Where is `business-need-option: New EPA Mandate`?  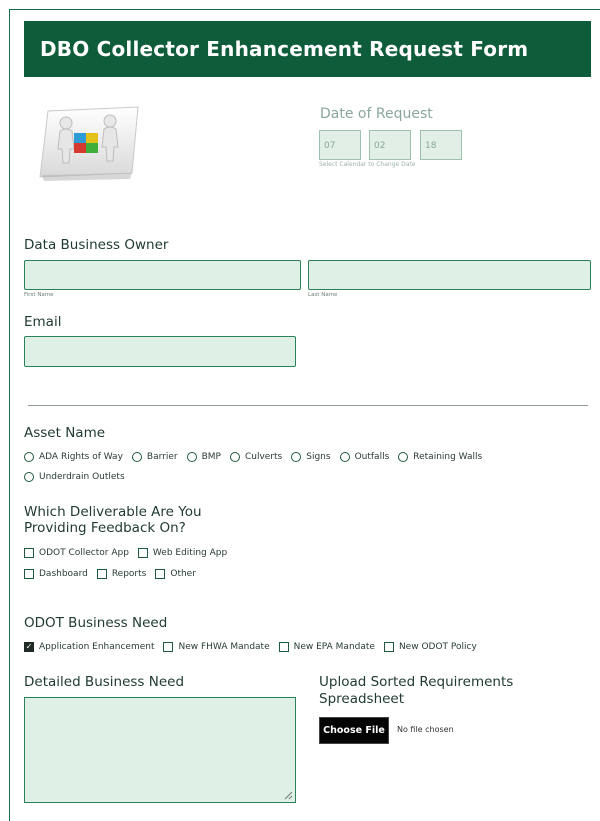 business-need-option: New EPA Mandate is located at coordinates (326, 647).